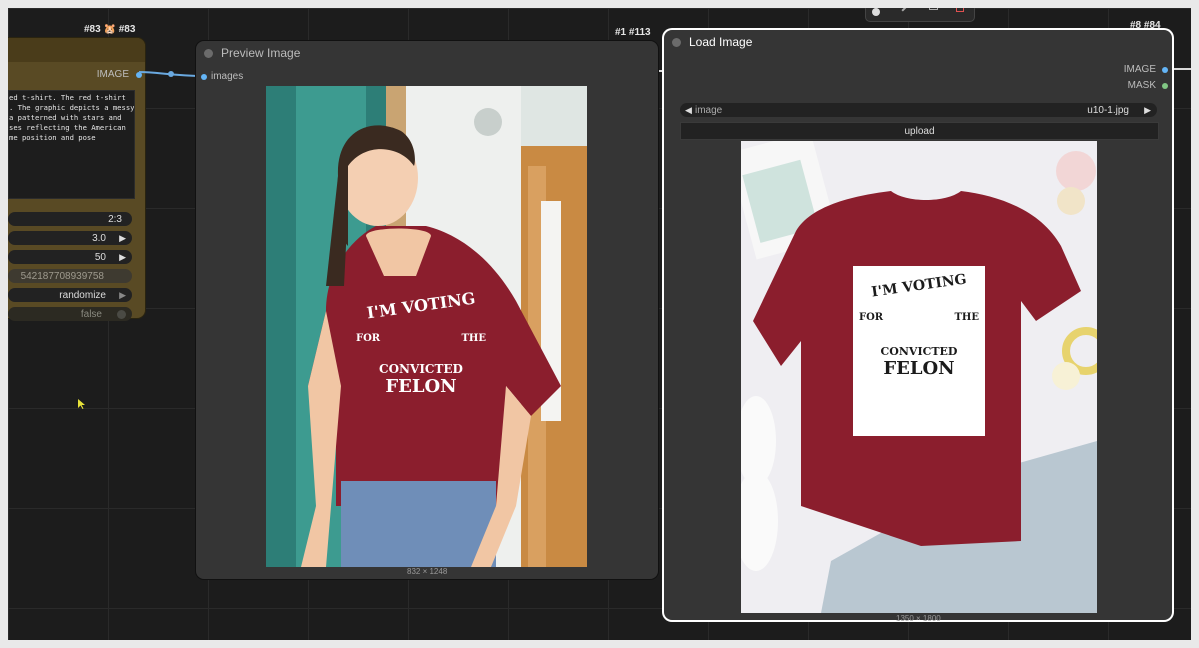  I want to click on preview-shirt-line5: FELON, so click(421, 386).